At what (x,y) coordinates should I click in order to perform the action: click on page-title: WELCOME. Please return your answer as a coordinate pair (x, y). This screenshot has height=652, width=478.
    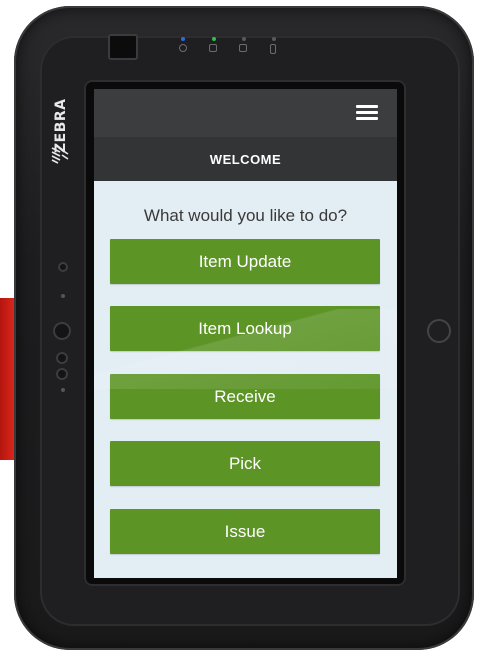
    Looking at the image, I should click on (245, 159).